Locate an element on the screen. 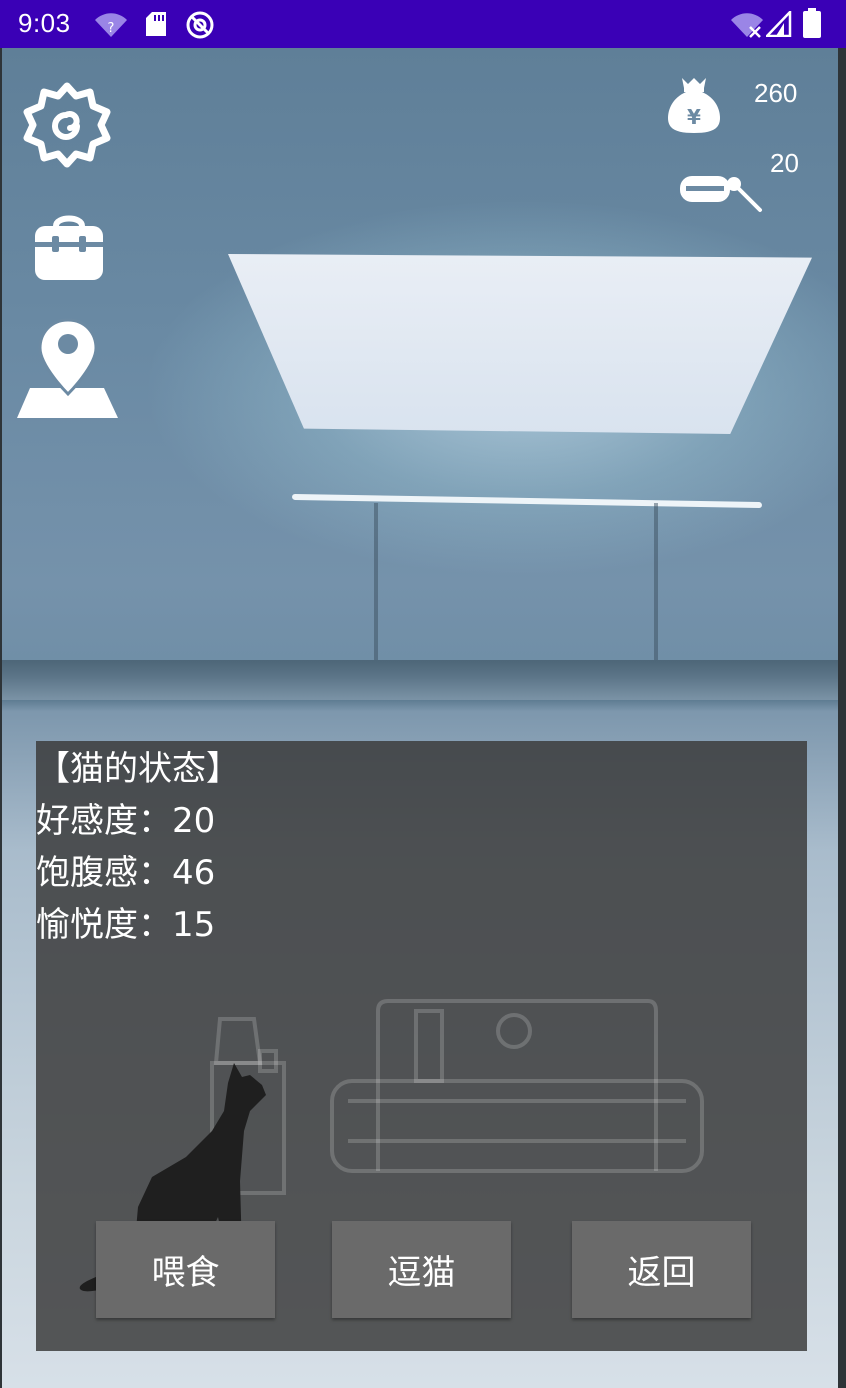 This screenshot has width=846, height=1388. affection-row: 好感度：20 is located at coordinates (125, 821).